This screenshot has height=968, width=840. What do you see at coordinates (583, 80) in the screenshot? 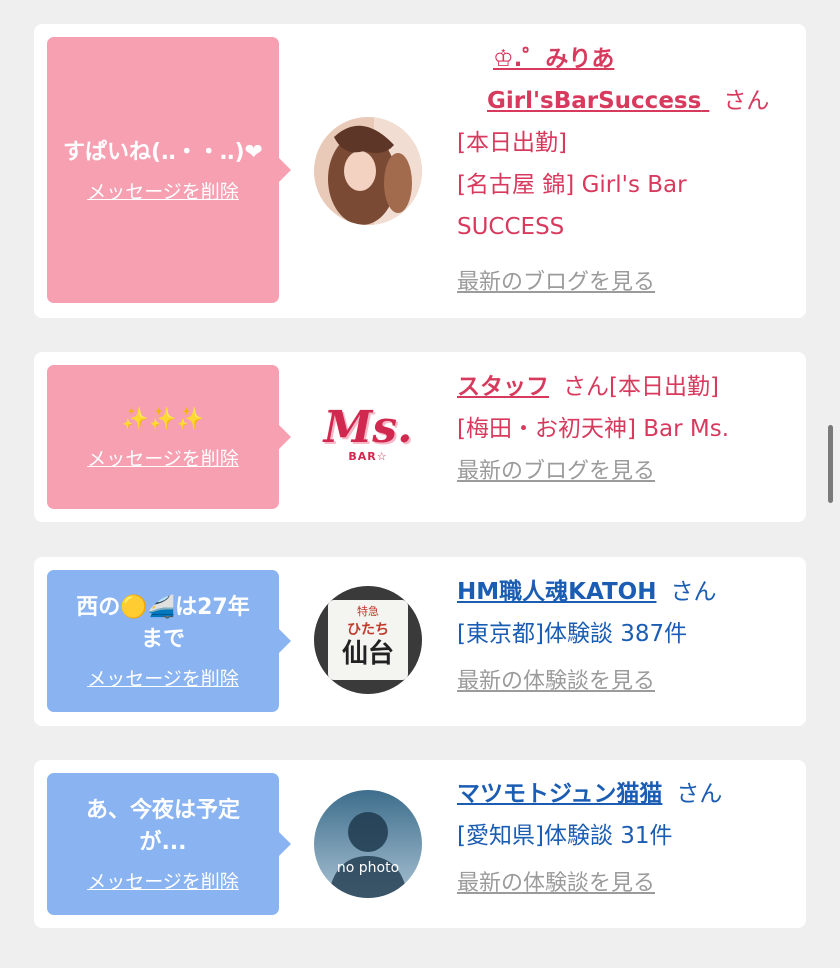
I see `user-name-link: ♔.゜みりあ Girl'sBarSuccess` at bounding box center [583, 80].